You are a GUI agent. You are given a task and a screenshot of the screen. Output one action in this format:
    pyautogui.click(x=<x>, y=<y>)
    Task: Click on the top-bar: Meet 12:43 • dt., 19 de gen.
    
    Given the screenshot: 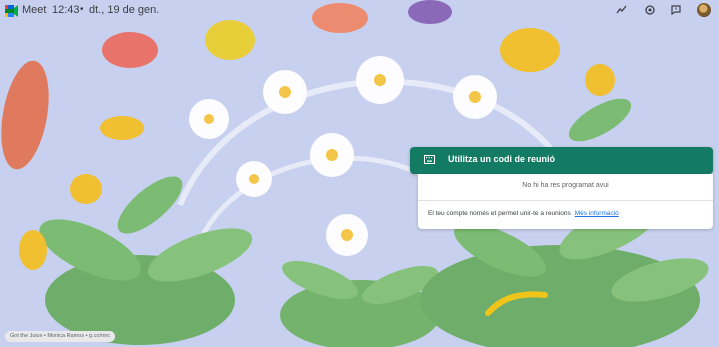 What is the action you would take?
    pyautogui.click(x=359, y=11)
    